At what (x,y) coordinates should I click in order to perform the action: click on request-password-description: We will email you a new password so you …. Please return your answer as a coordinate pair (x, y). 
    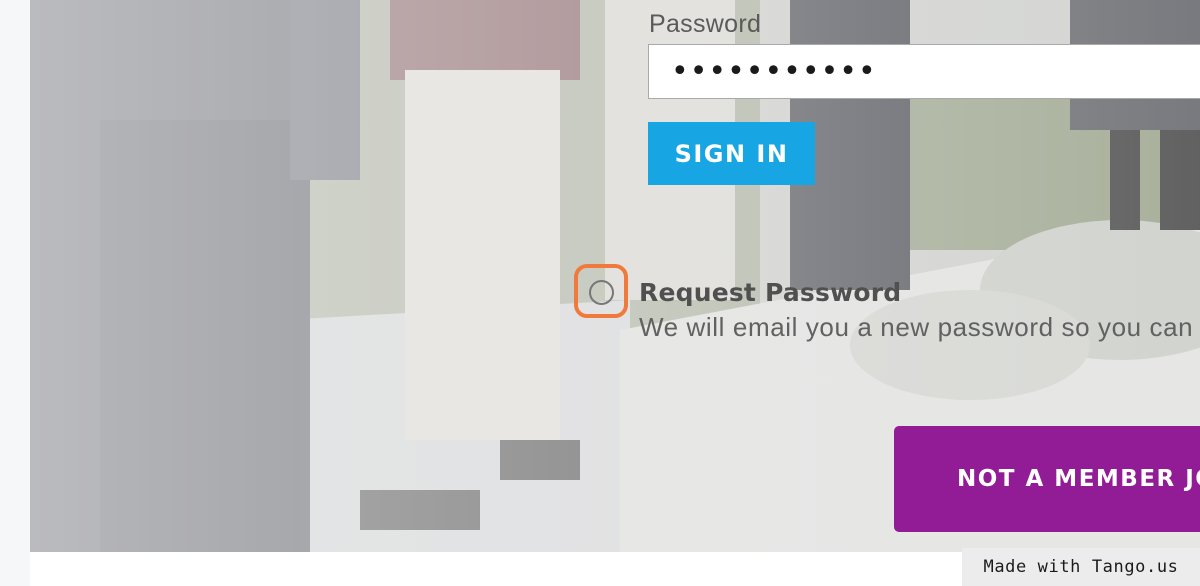
    Looking at the image, I should click on (919, 327).